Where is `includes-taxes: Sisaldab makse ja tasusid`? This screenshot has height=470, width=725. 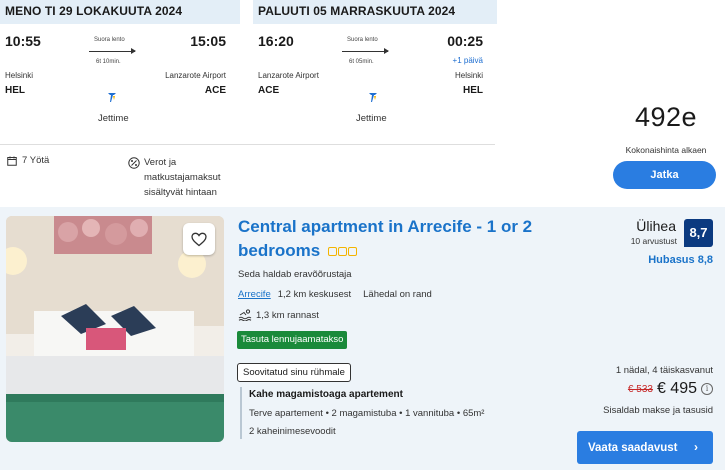 includes-taxes: Sisaldab makse ja tasusid is located at coordinates (658, 410).